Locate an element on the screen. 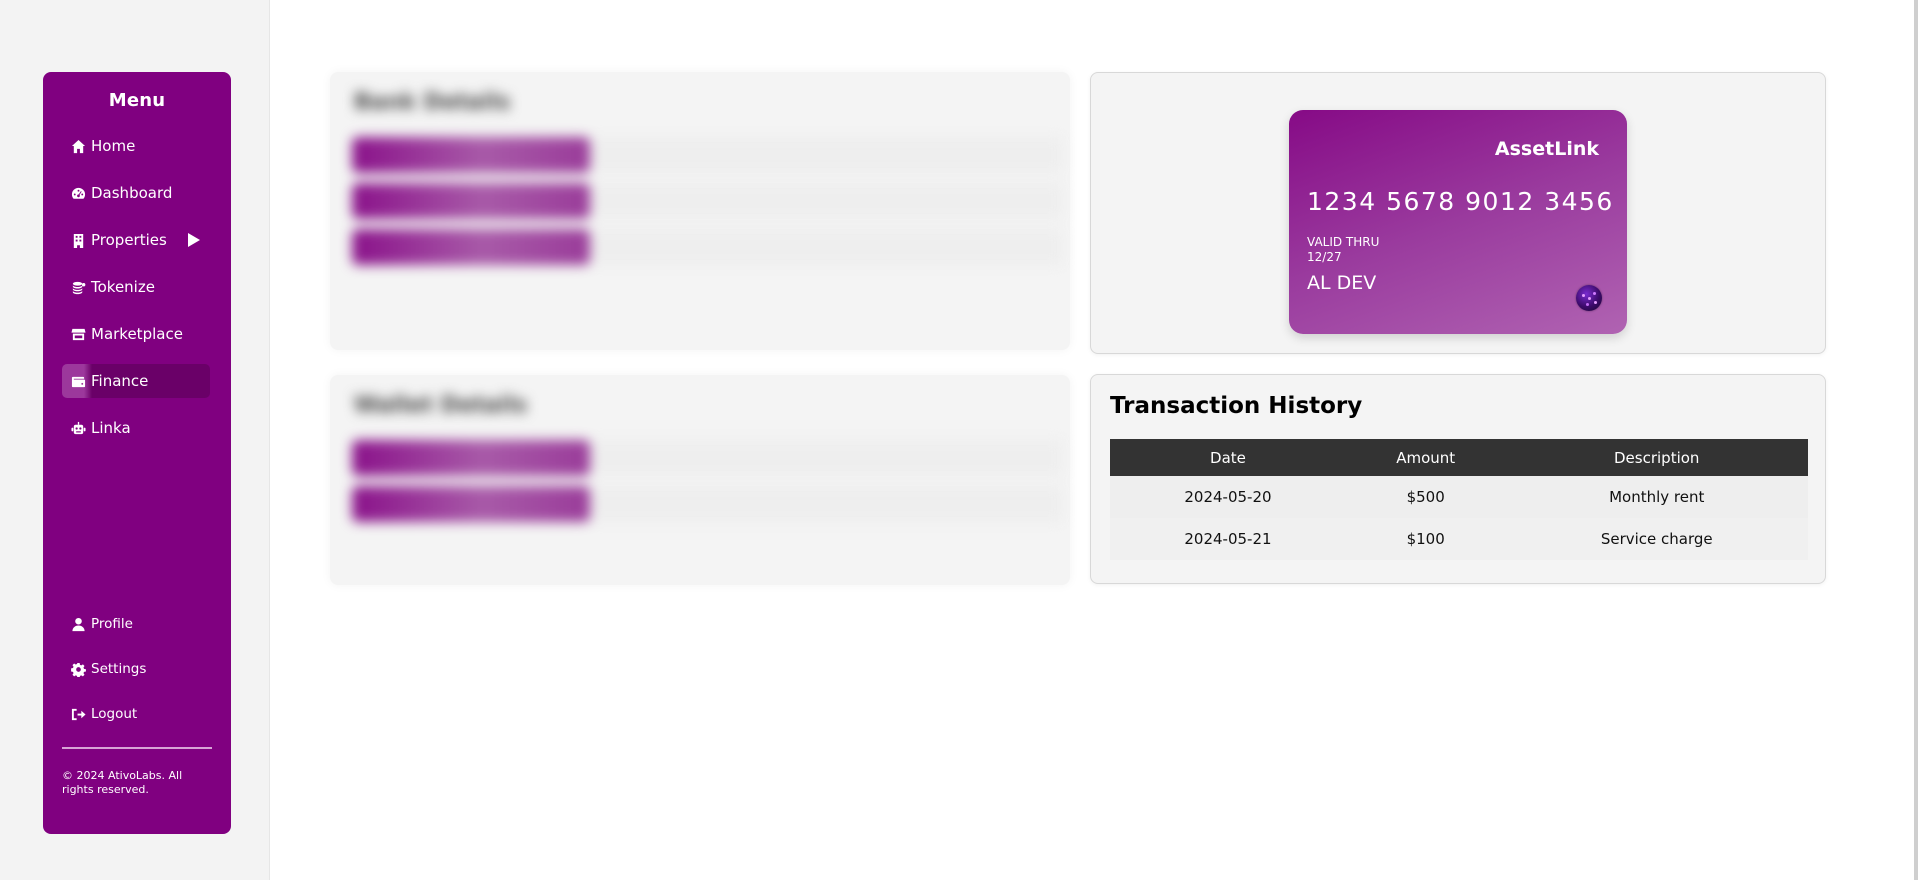 The width and height of the screenshot is (1920, 880). wallet-details-title: Wallet Details is located at coordinates (441, 405).